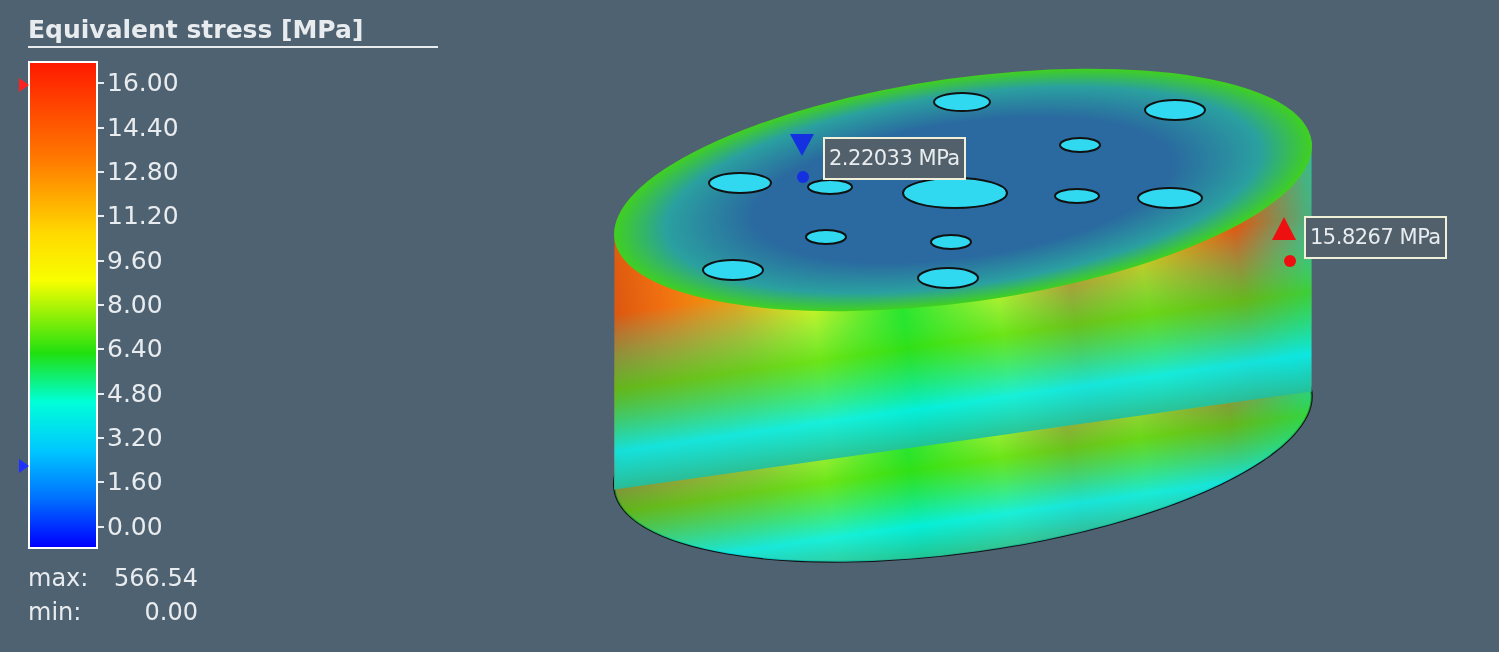 Image resolution: width=1499 pixels, height=652 pixels. I want to click on scale-tick-label: 14.40, so click(143, 127).